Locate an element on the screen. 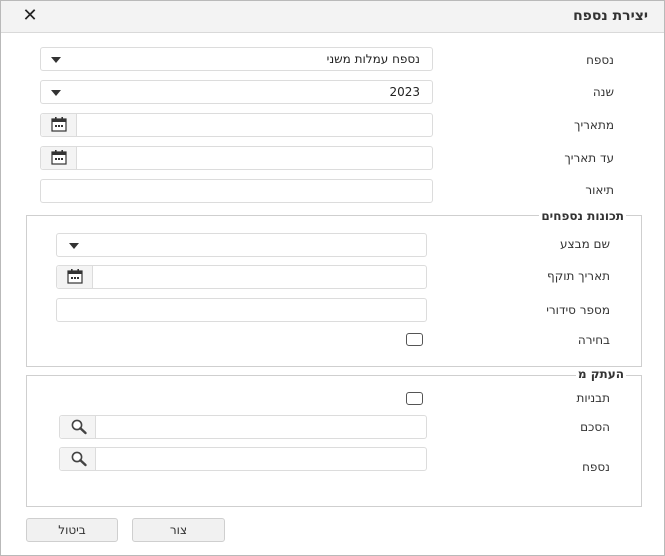  dialog-titlebar: יצירת נספח ✕ is located at coordinates (332, 17).